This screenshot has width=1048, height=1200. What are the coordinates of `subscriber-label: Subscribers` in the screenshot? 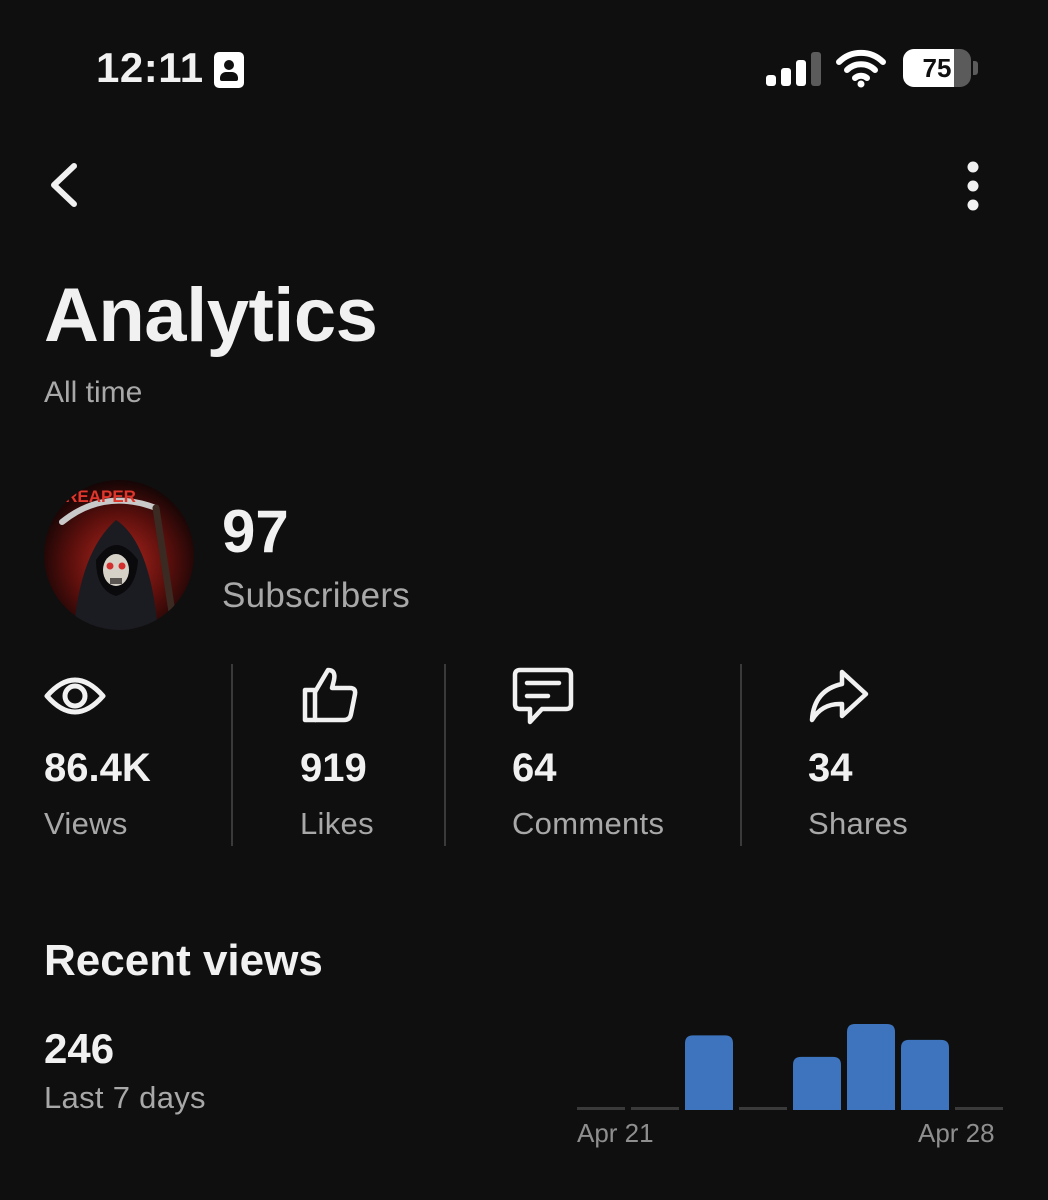 It's located at (316, 595).